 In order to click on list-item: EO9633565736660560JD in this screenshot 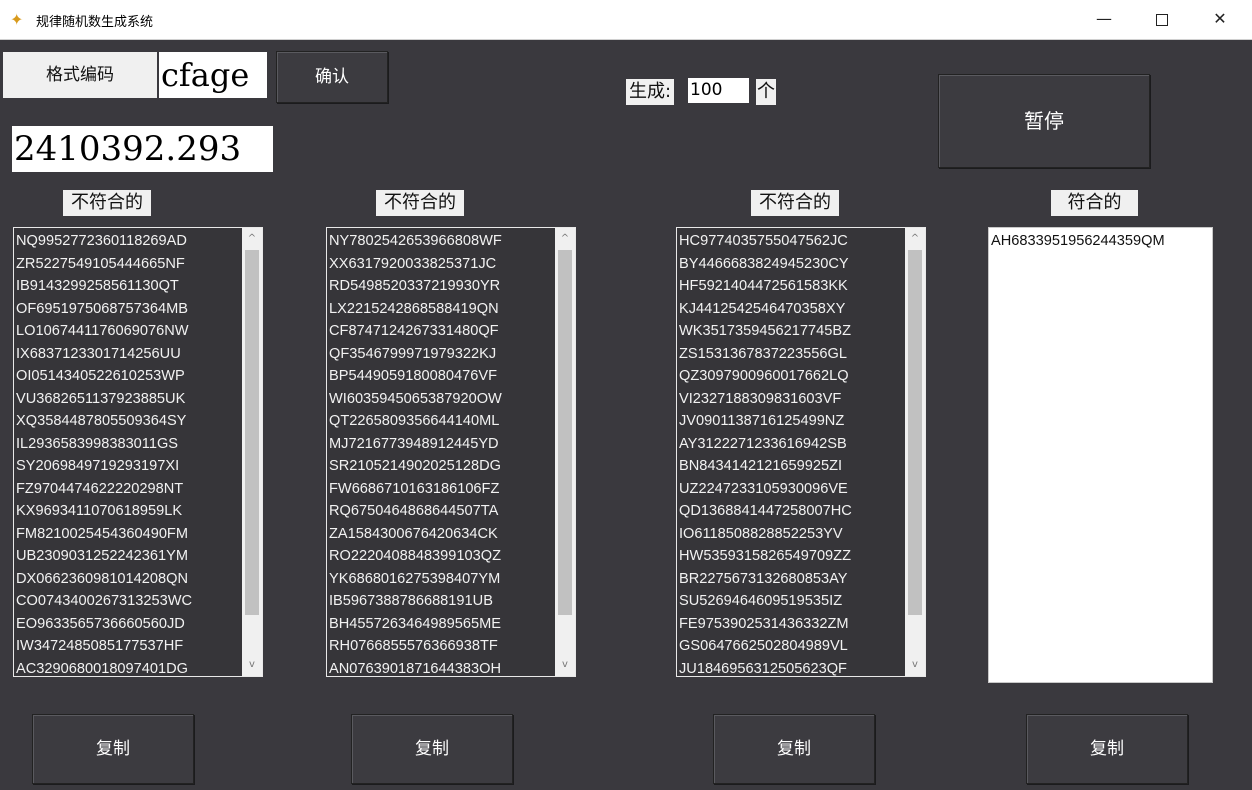, I will do `click(129, 624)`.